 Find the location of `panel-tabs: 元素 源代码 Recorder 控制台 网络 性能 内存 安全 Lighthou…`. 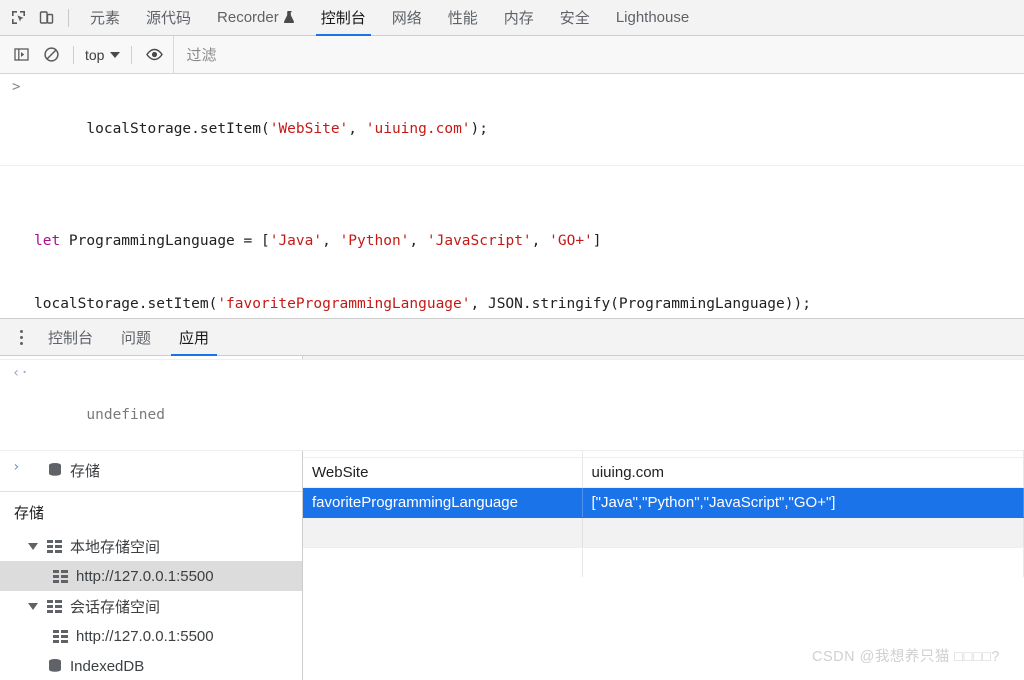

panel-tabs: 元素 源代码 Recorder 控制台 网络 性能 内存 安全 Lighthou… is located at coordinates (389, 18).